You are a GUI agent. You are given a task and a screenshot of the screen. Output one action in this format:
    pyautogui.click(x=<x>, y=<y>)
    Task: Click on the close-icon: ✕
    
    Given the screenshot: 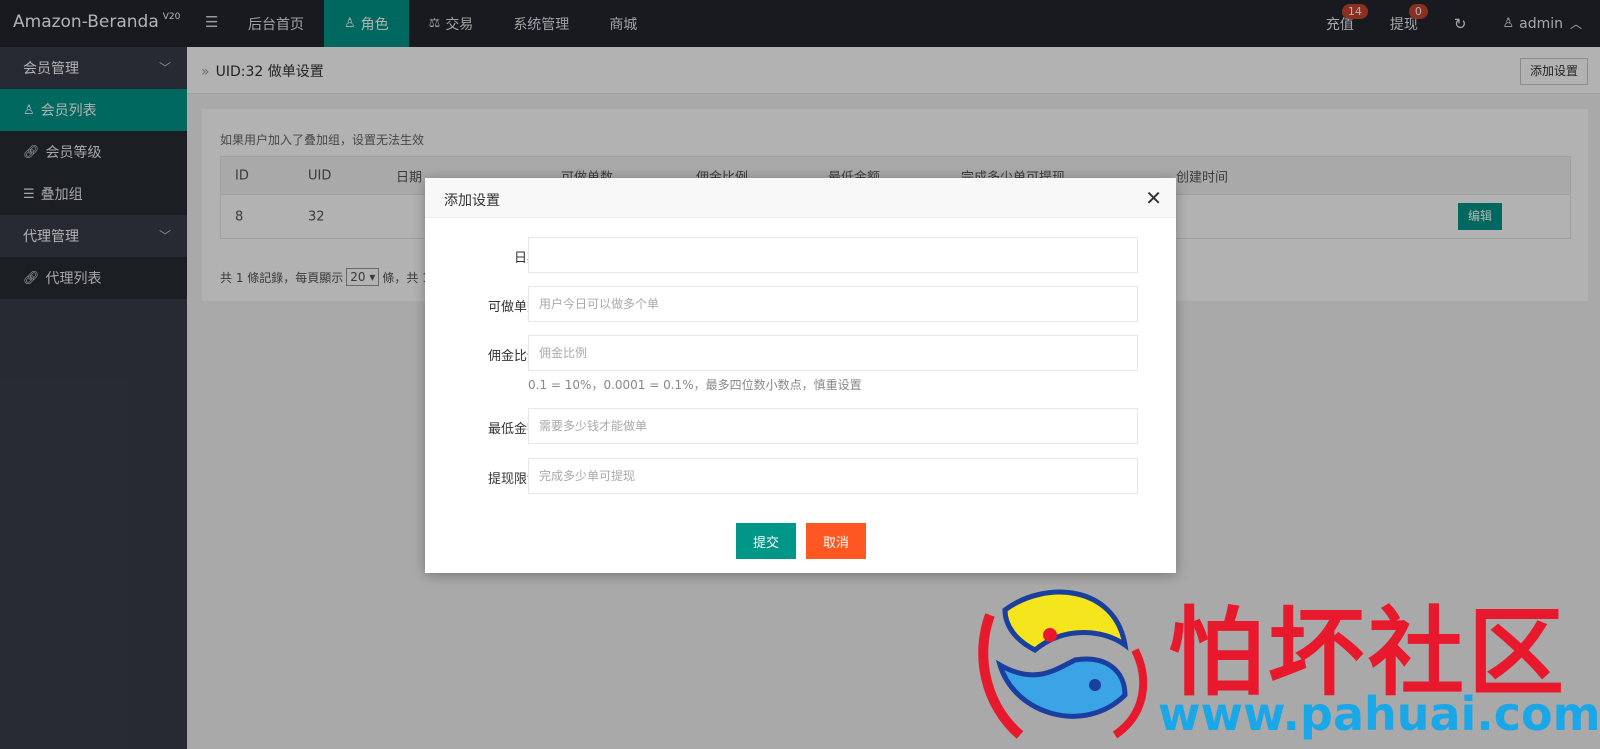 What is the action you would take?
    pyautogui.click(x=1153, y=198)
    